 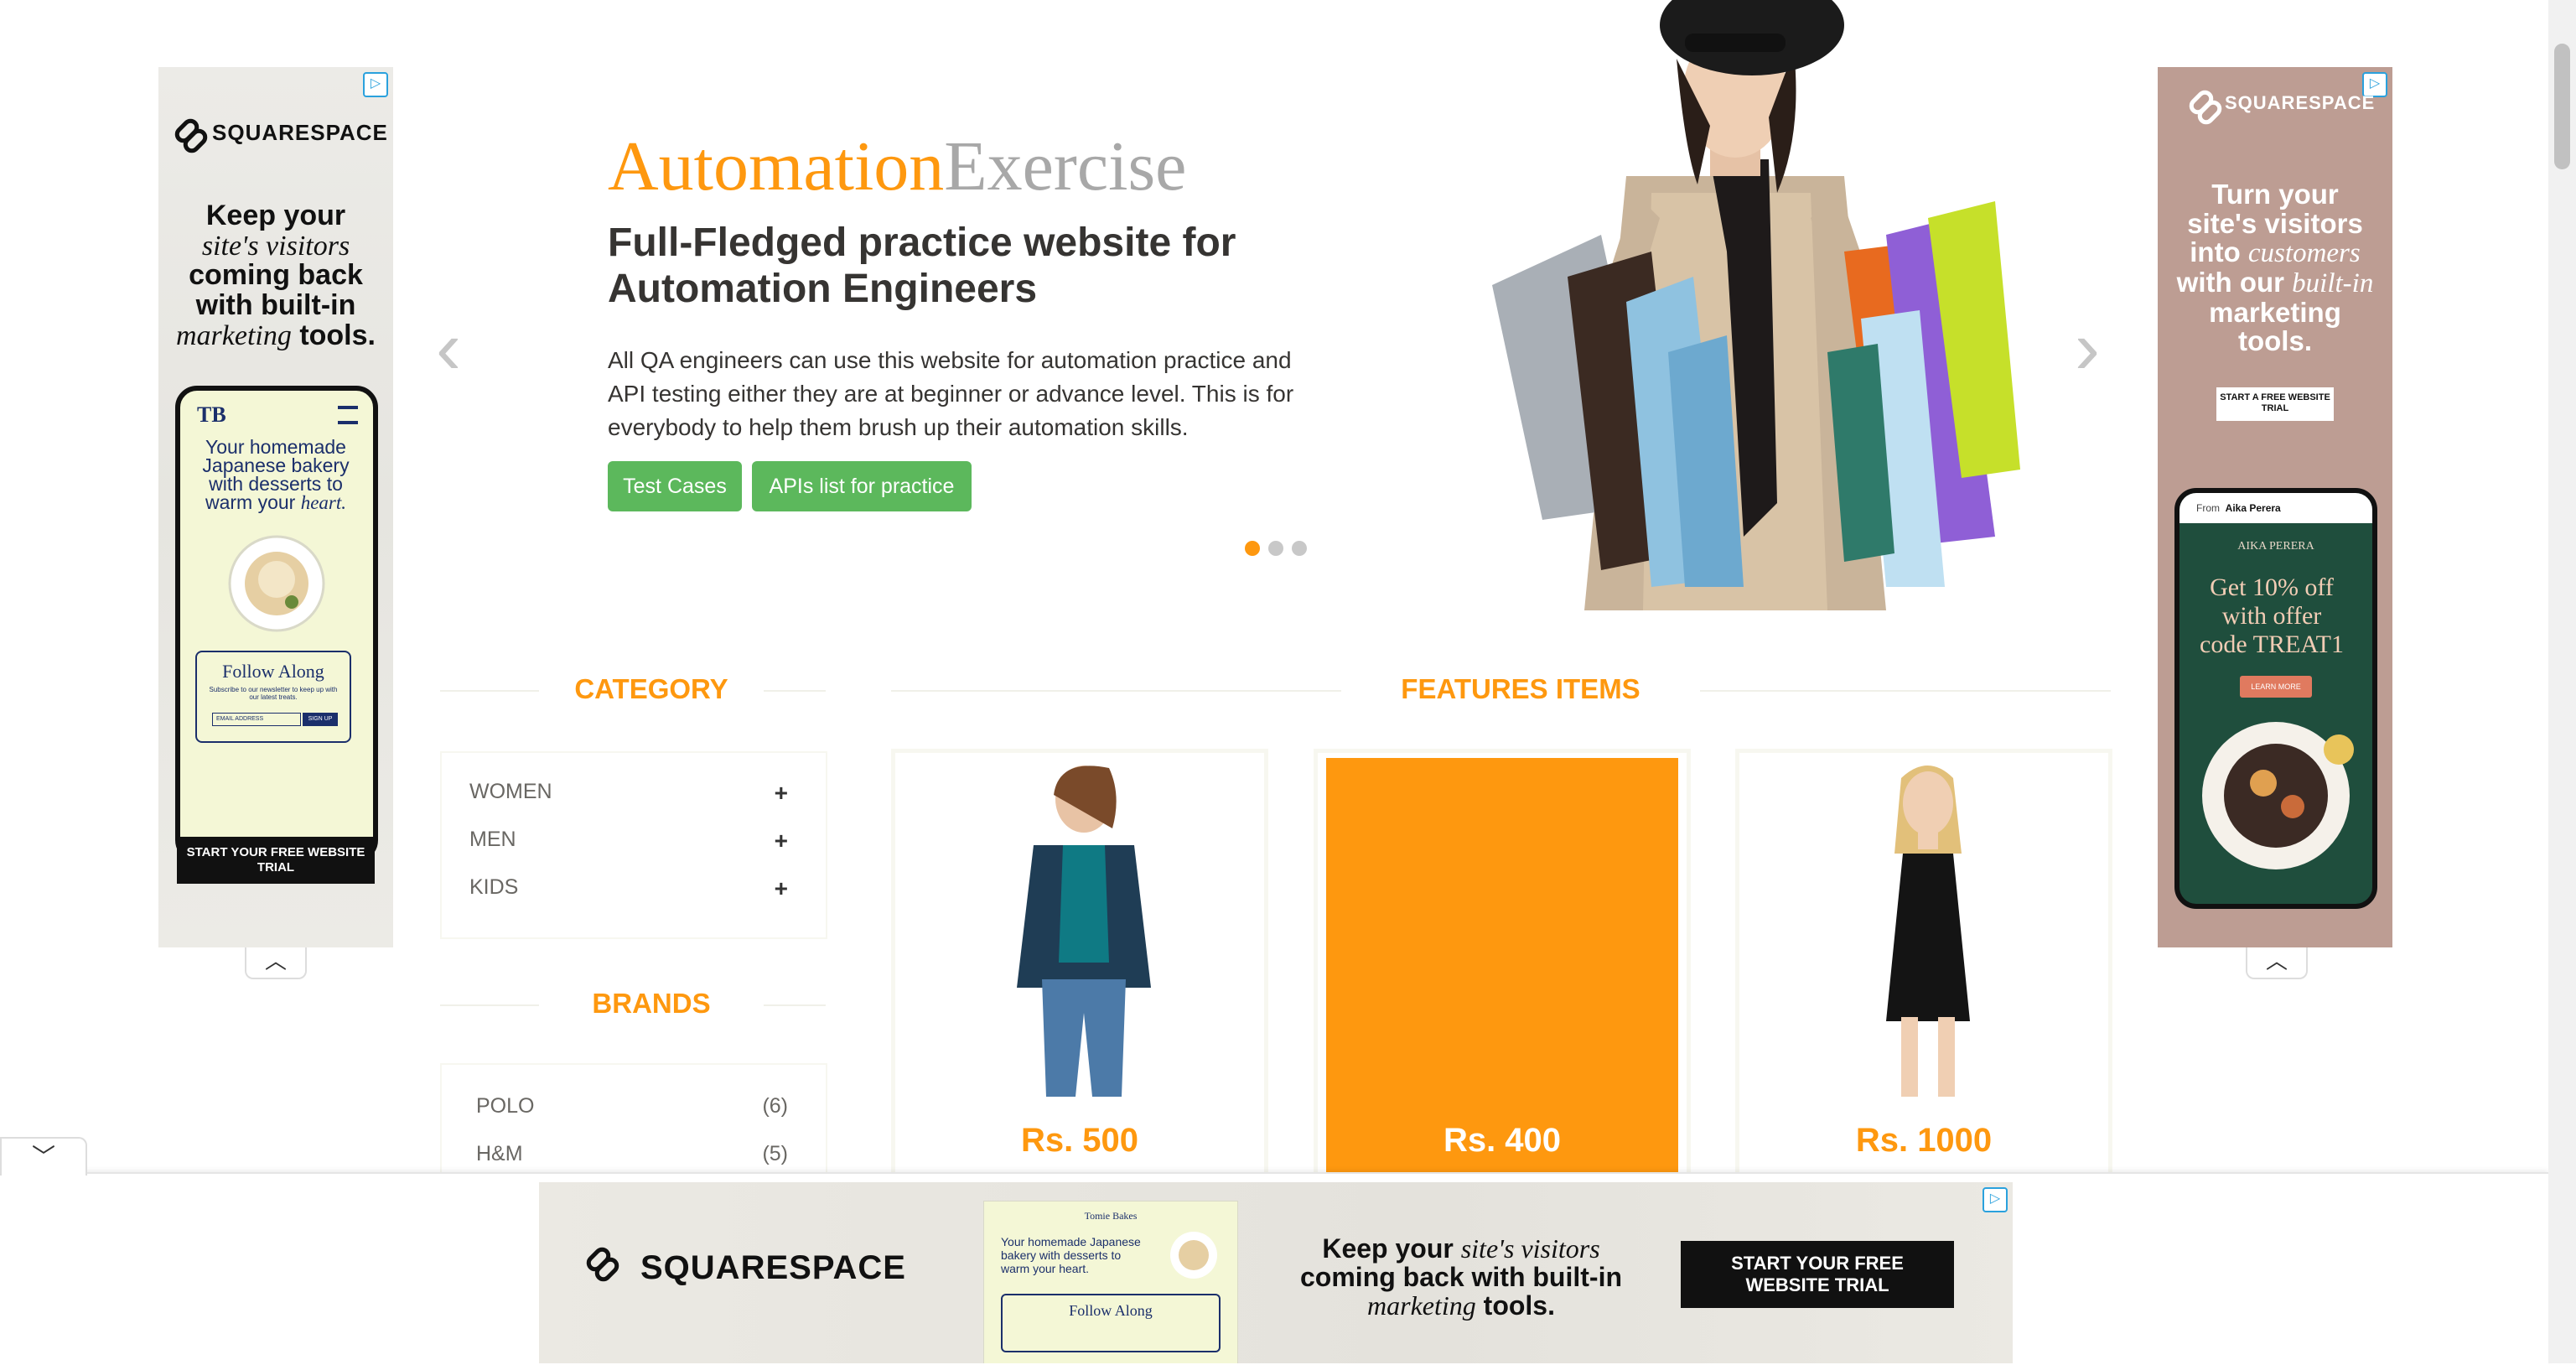 I want to click on right-ad-cta-button: START A FREE WEBSITE TRIAL, so click(x=2275, y=404).